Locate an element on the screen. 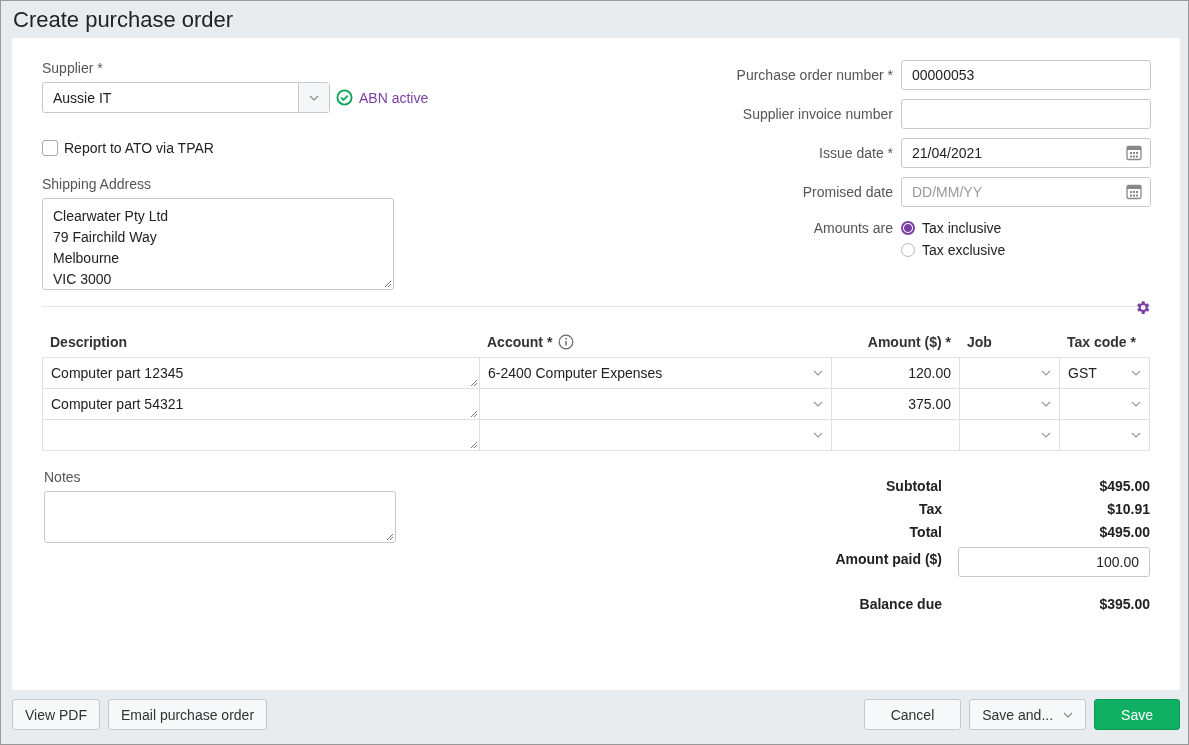  description-cell: Computer part 54321 is located at coordinates (261, 404).